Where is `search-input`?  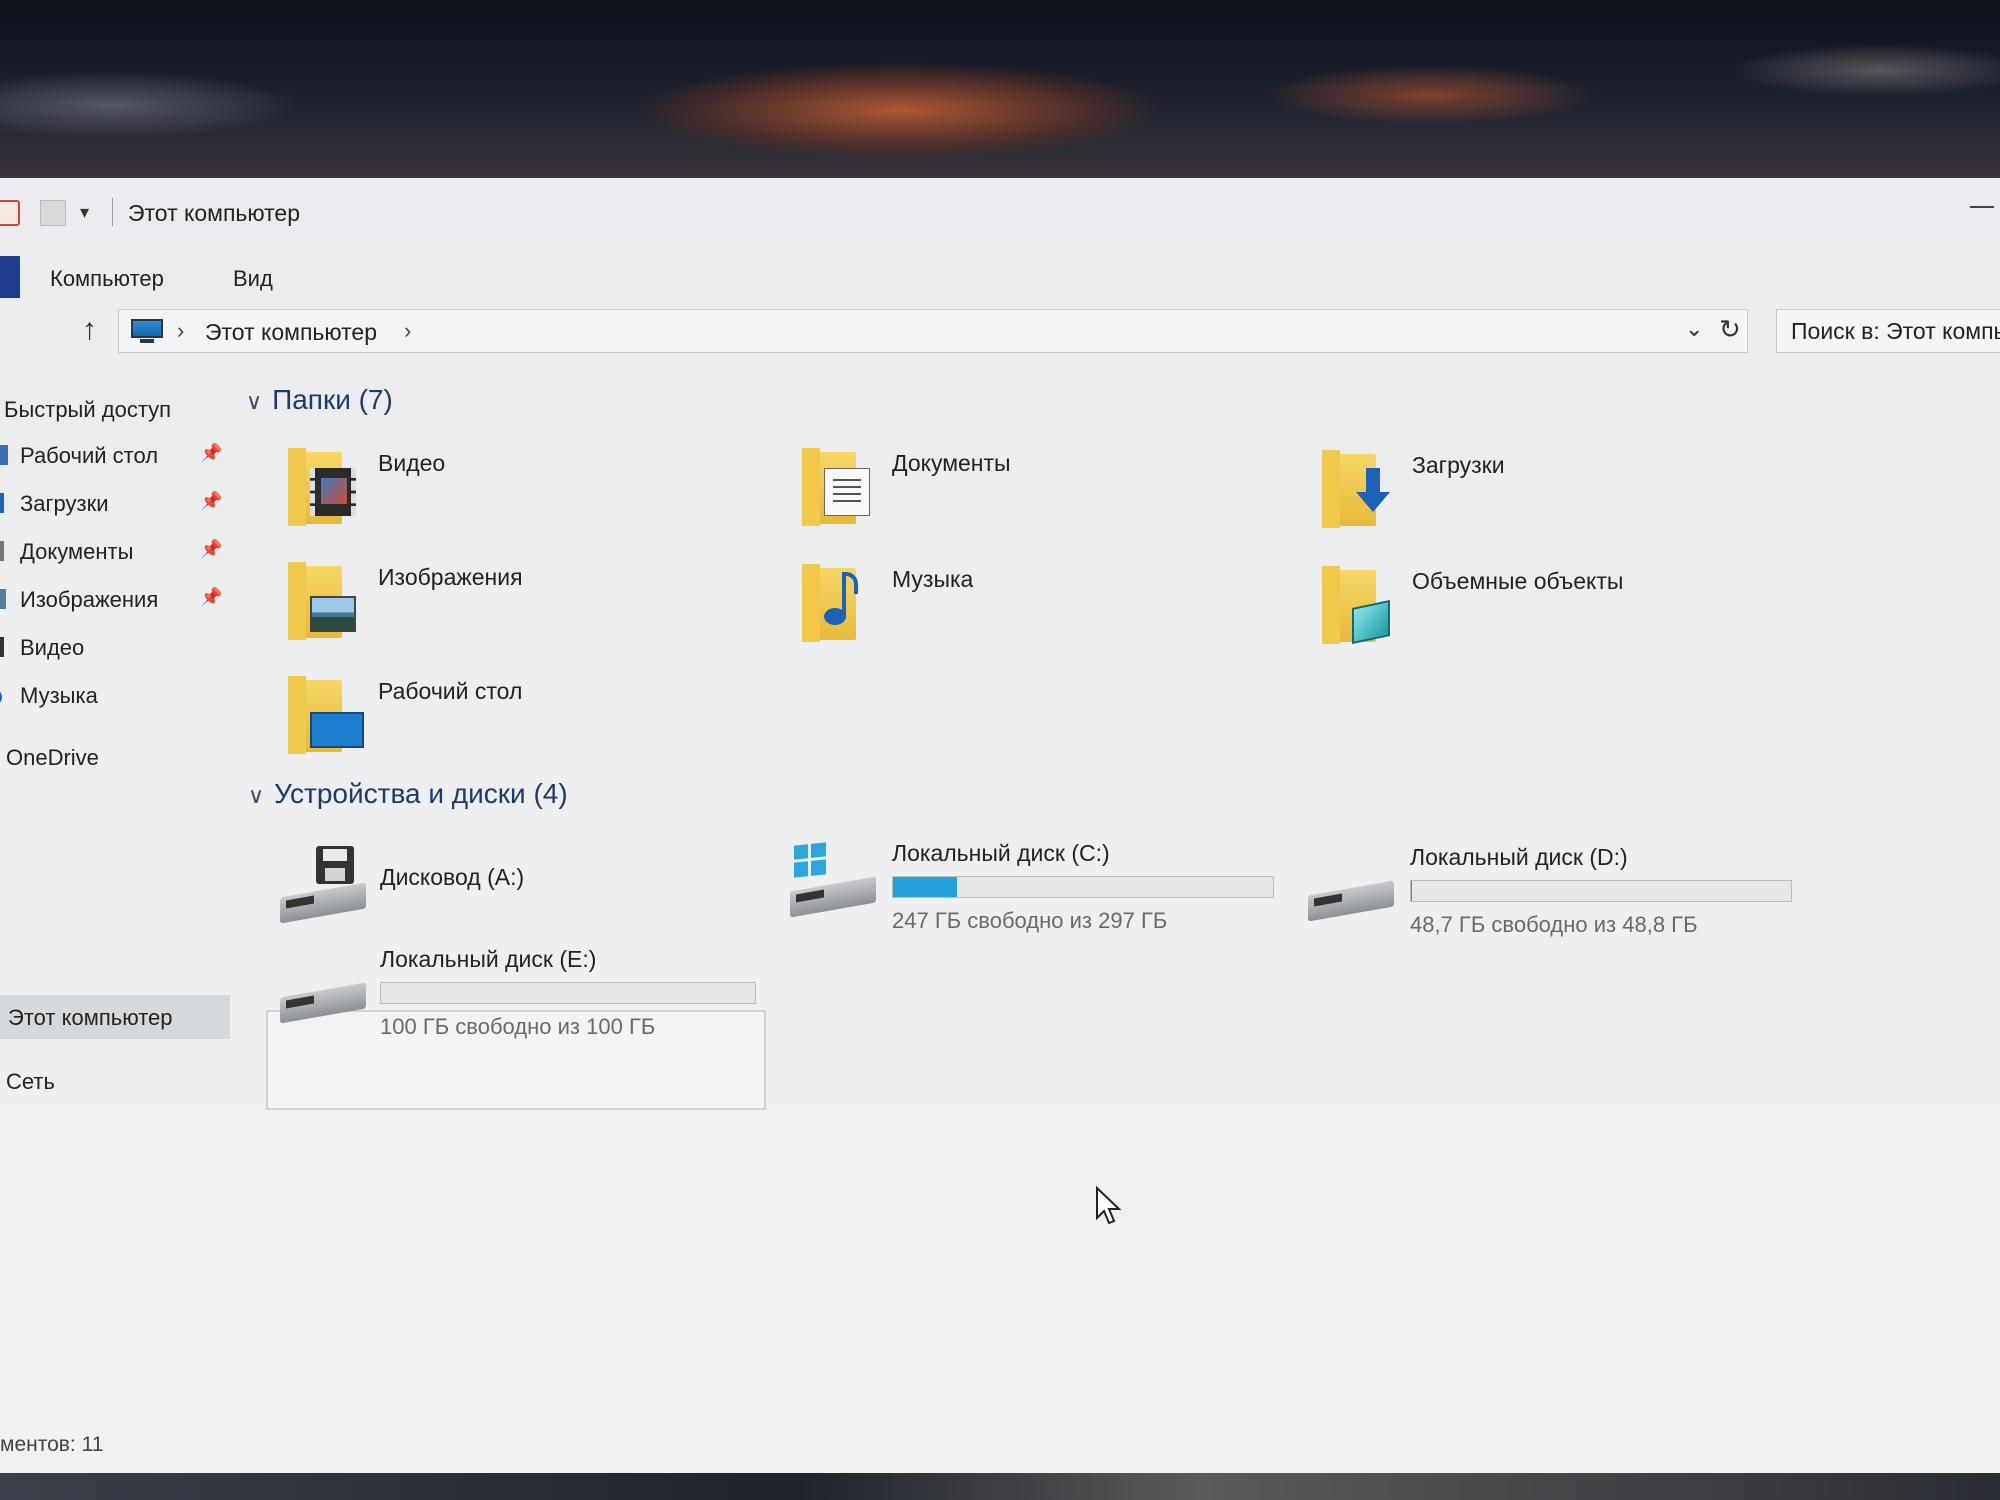
search-input is located at coordinates (1895, 331).